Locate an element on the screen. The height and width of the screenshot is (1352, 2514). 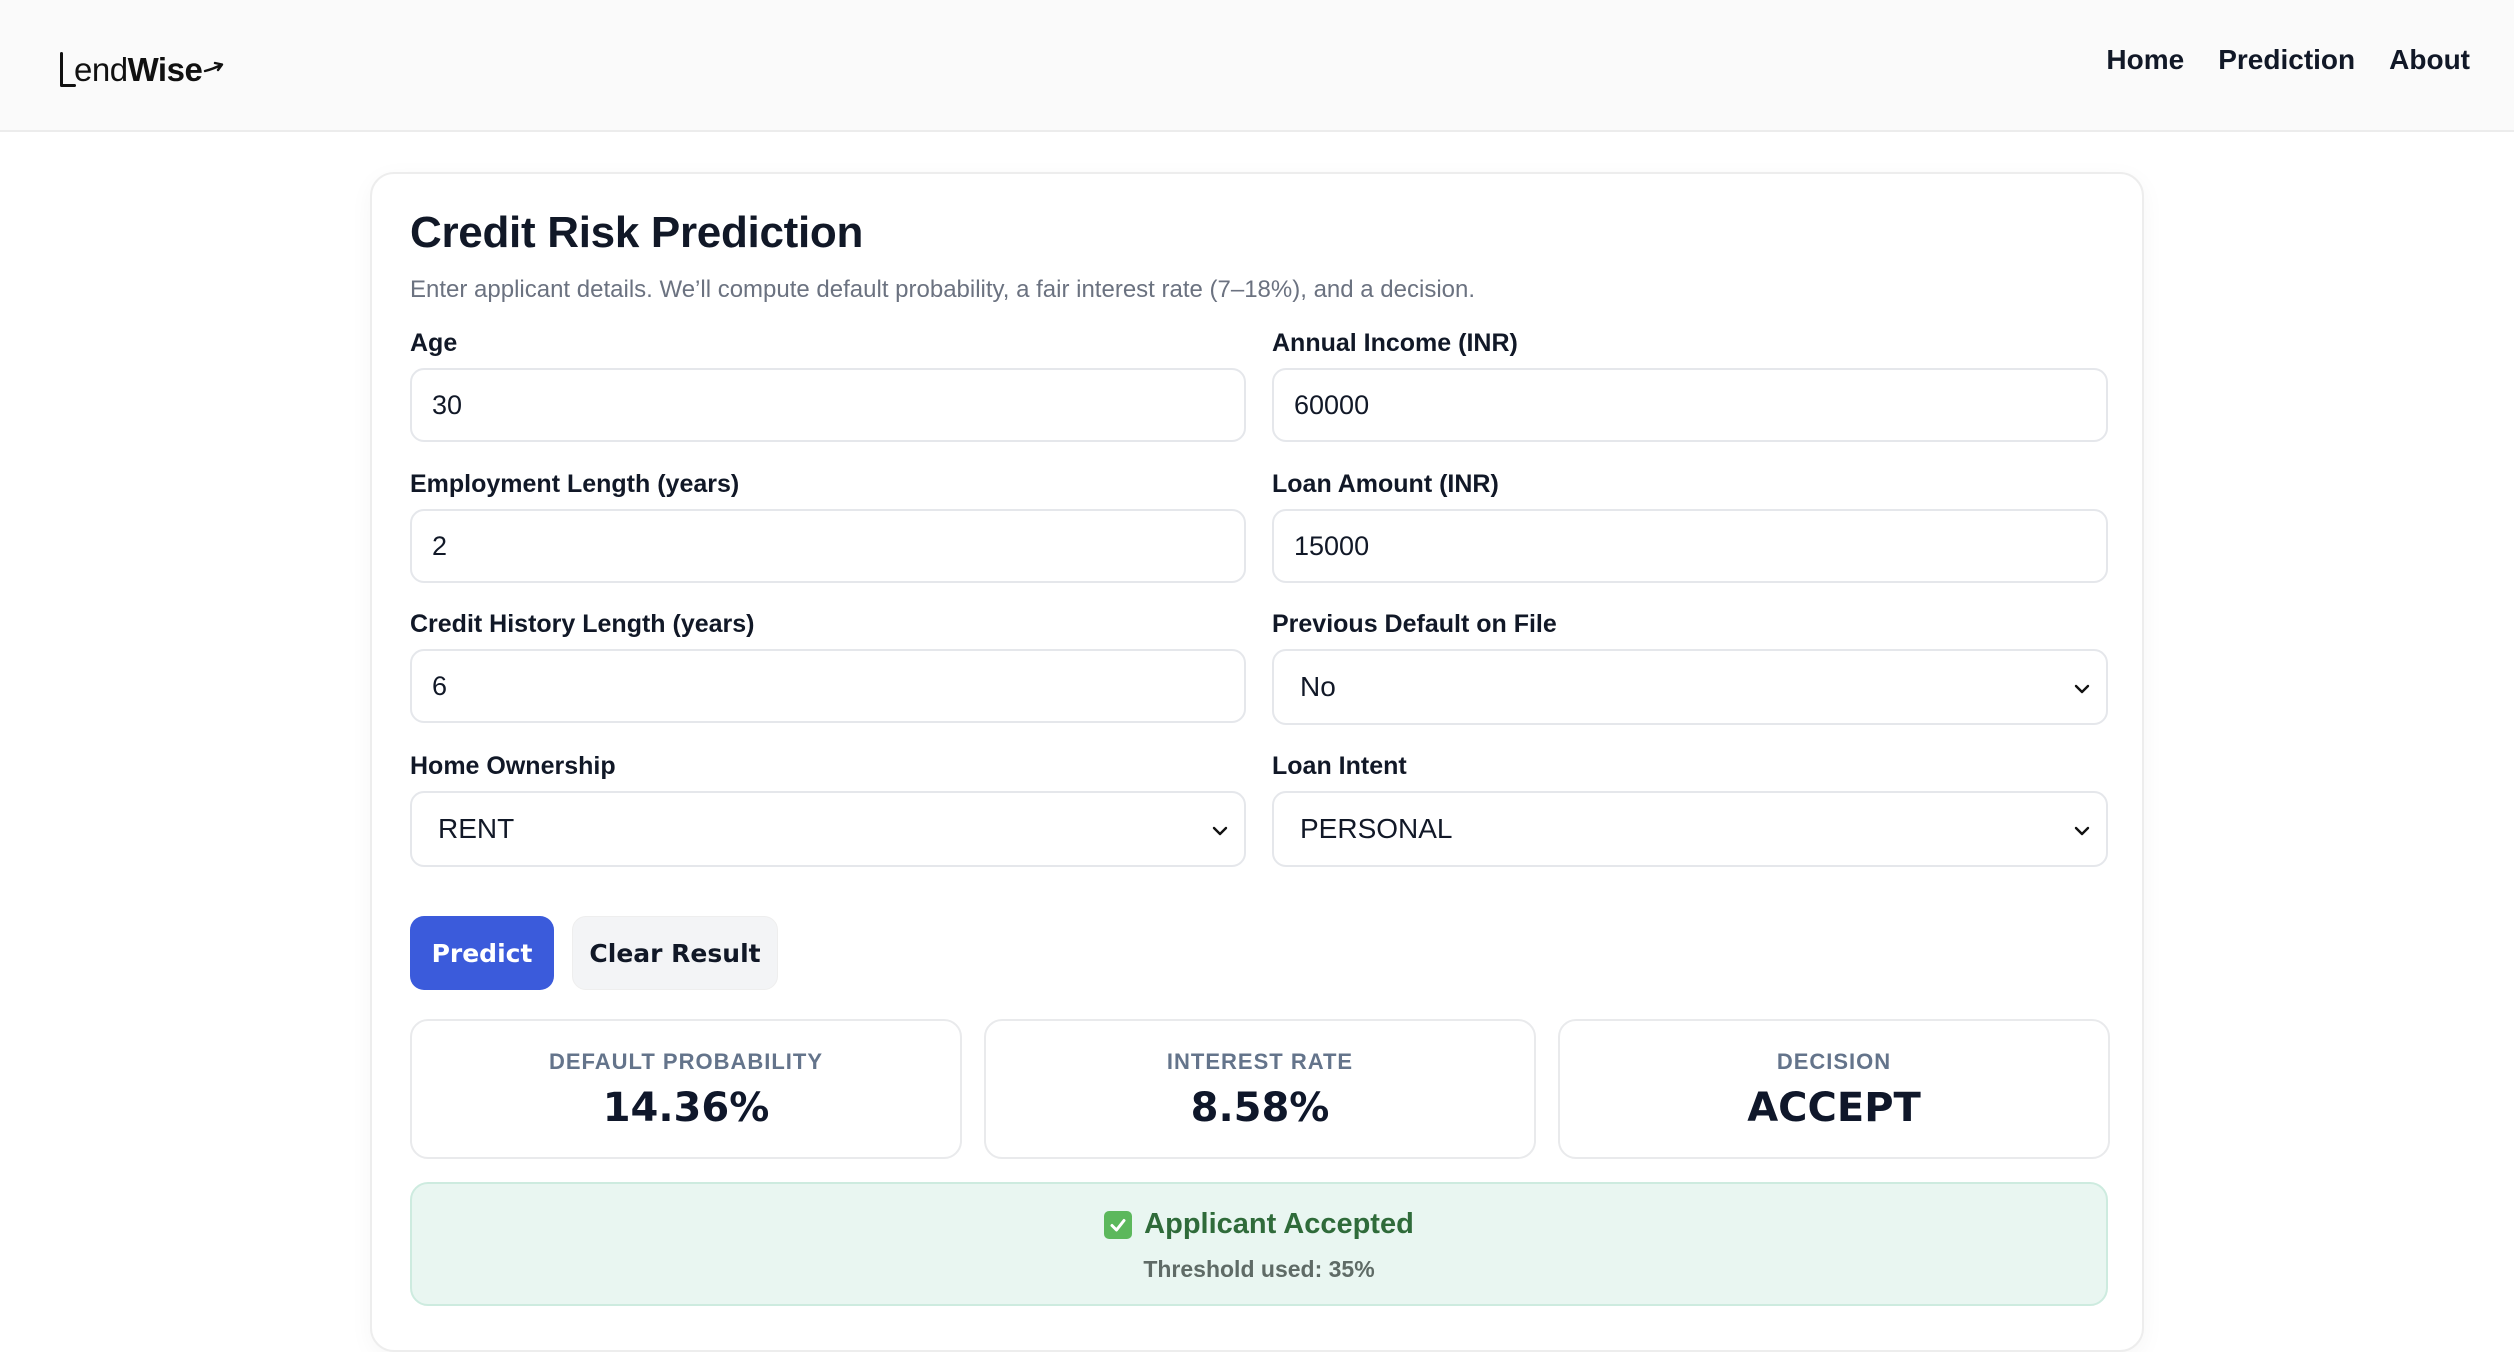
loan-amount-value: 15000 is located at coordinates (1332, 545).